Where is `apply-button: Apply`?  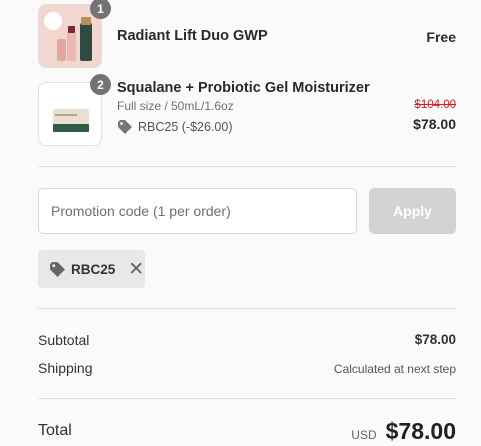 apply-button: Apply is located at coordinates (412, 211).